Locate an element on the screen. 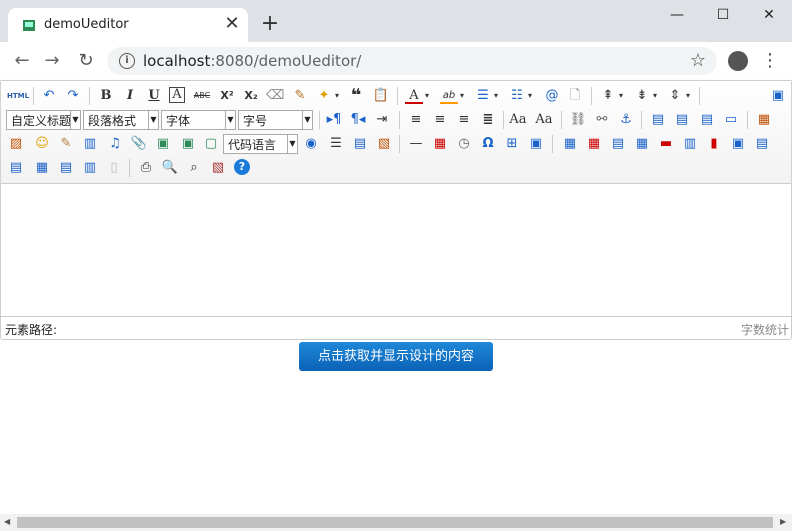 The width and height of the screenshot is (792, 531). webapp-icon: ◉ is located at coordinates (311, 144).